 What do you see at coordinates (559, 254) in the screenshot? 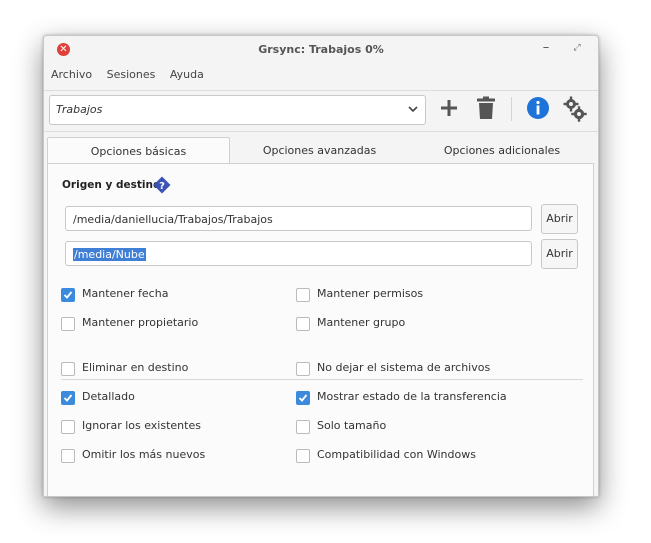
I see `open-destination-button: Abrir` at bounding box center [559, 254].